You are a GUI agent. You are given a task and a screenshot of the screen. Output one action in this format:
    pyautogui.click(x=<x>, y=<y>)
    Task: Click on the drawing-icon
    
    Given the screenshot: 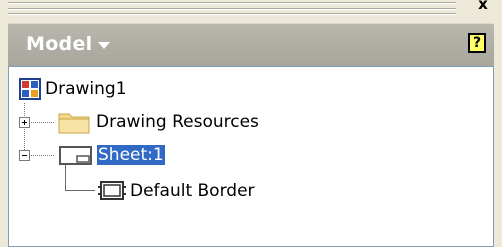 What is the action you would take?
    pyautogui.click(x=30, y=89)
    